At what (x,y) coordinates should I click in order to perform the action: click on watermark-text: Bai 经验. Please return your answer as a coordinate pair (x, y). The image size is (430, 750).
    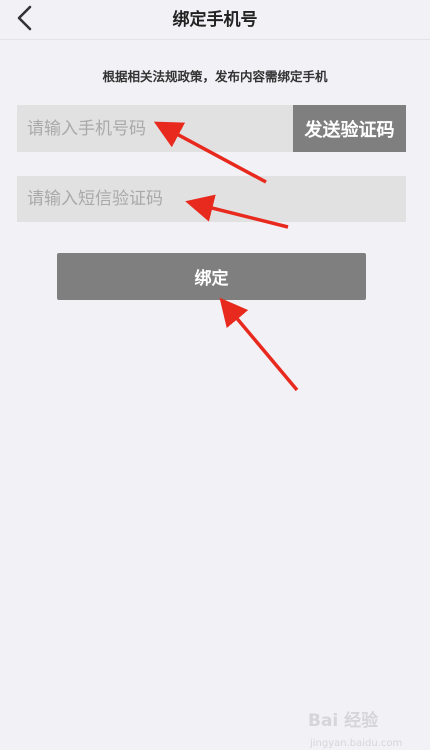
    Looking at the image, I should click on (343, 721).